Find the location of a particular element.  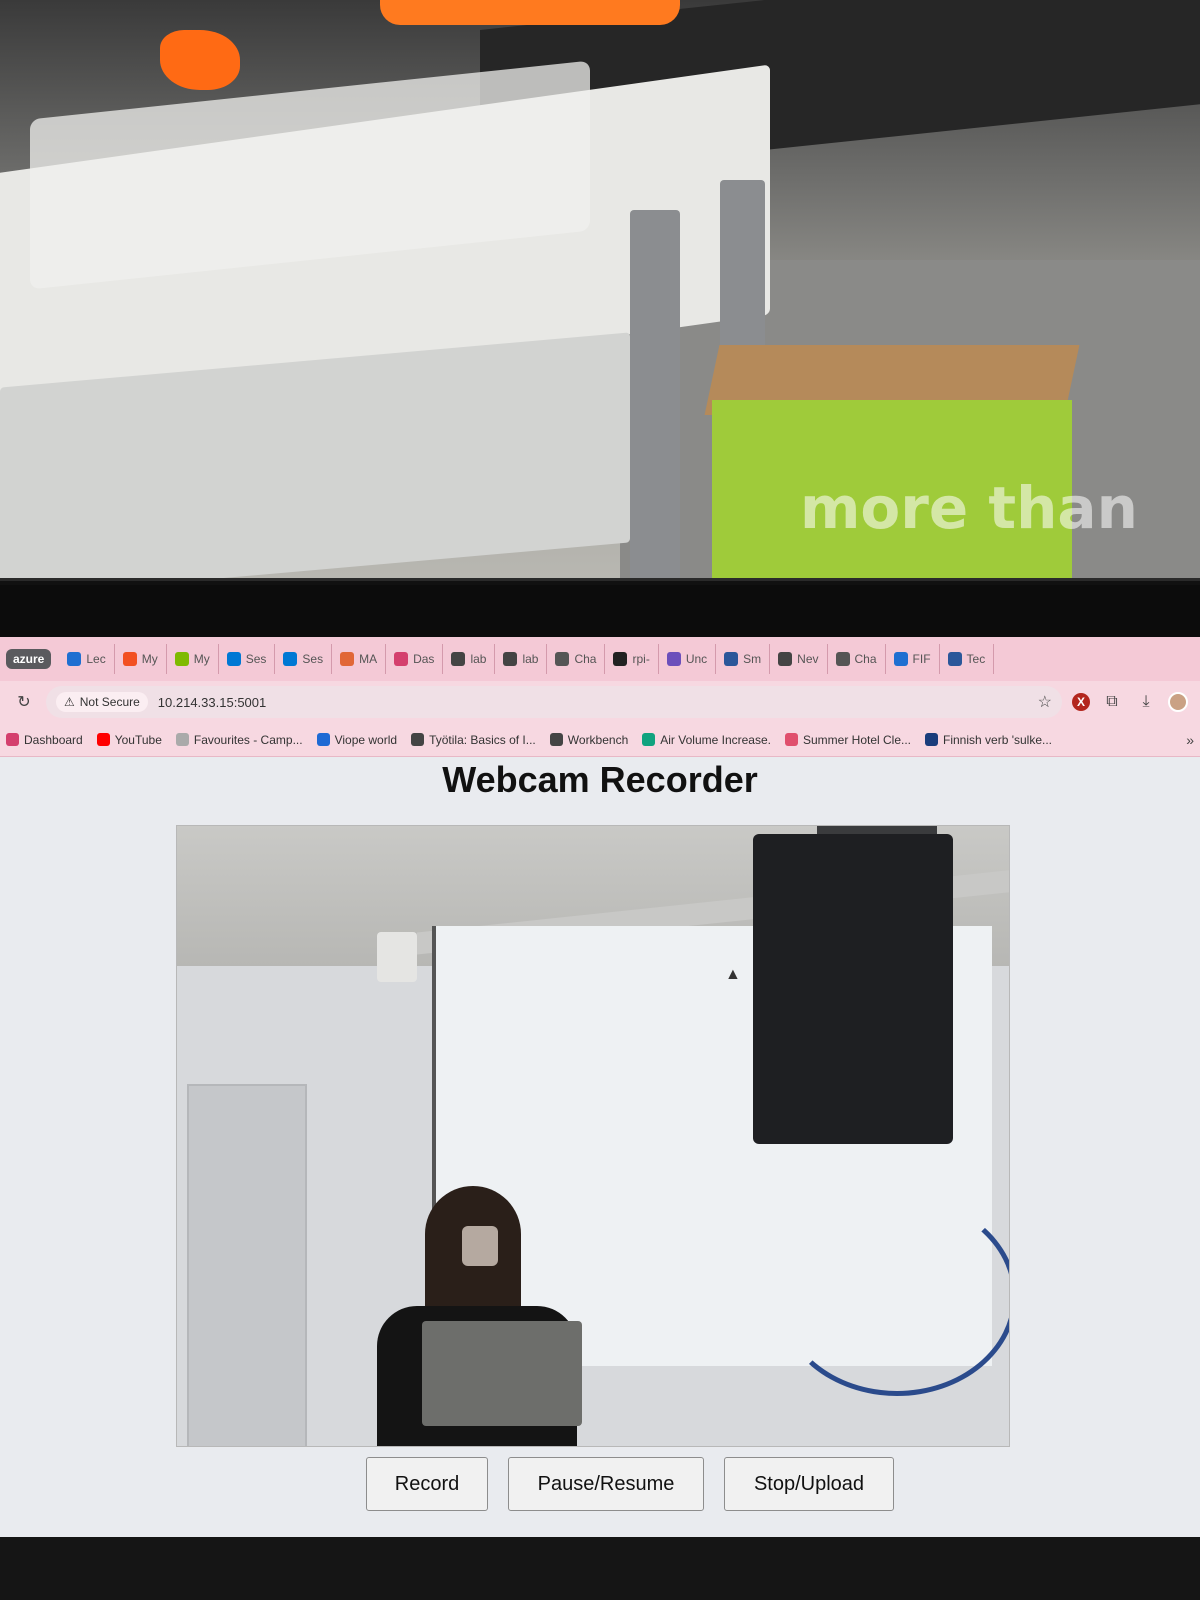

heart-icon is located at coordinates (791, 739).